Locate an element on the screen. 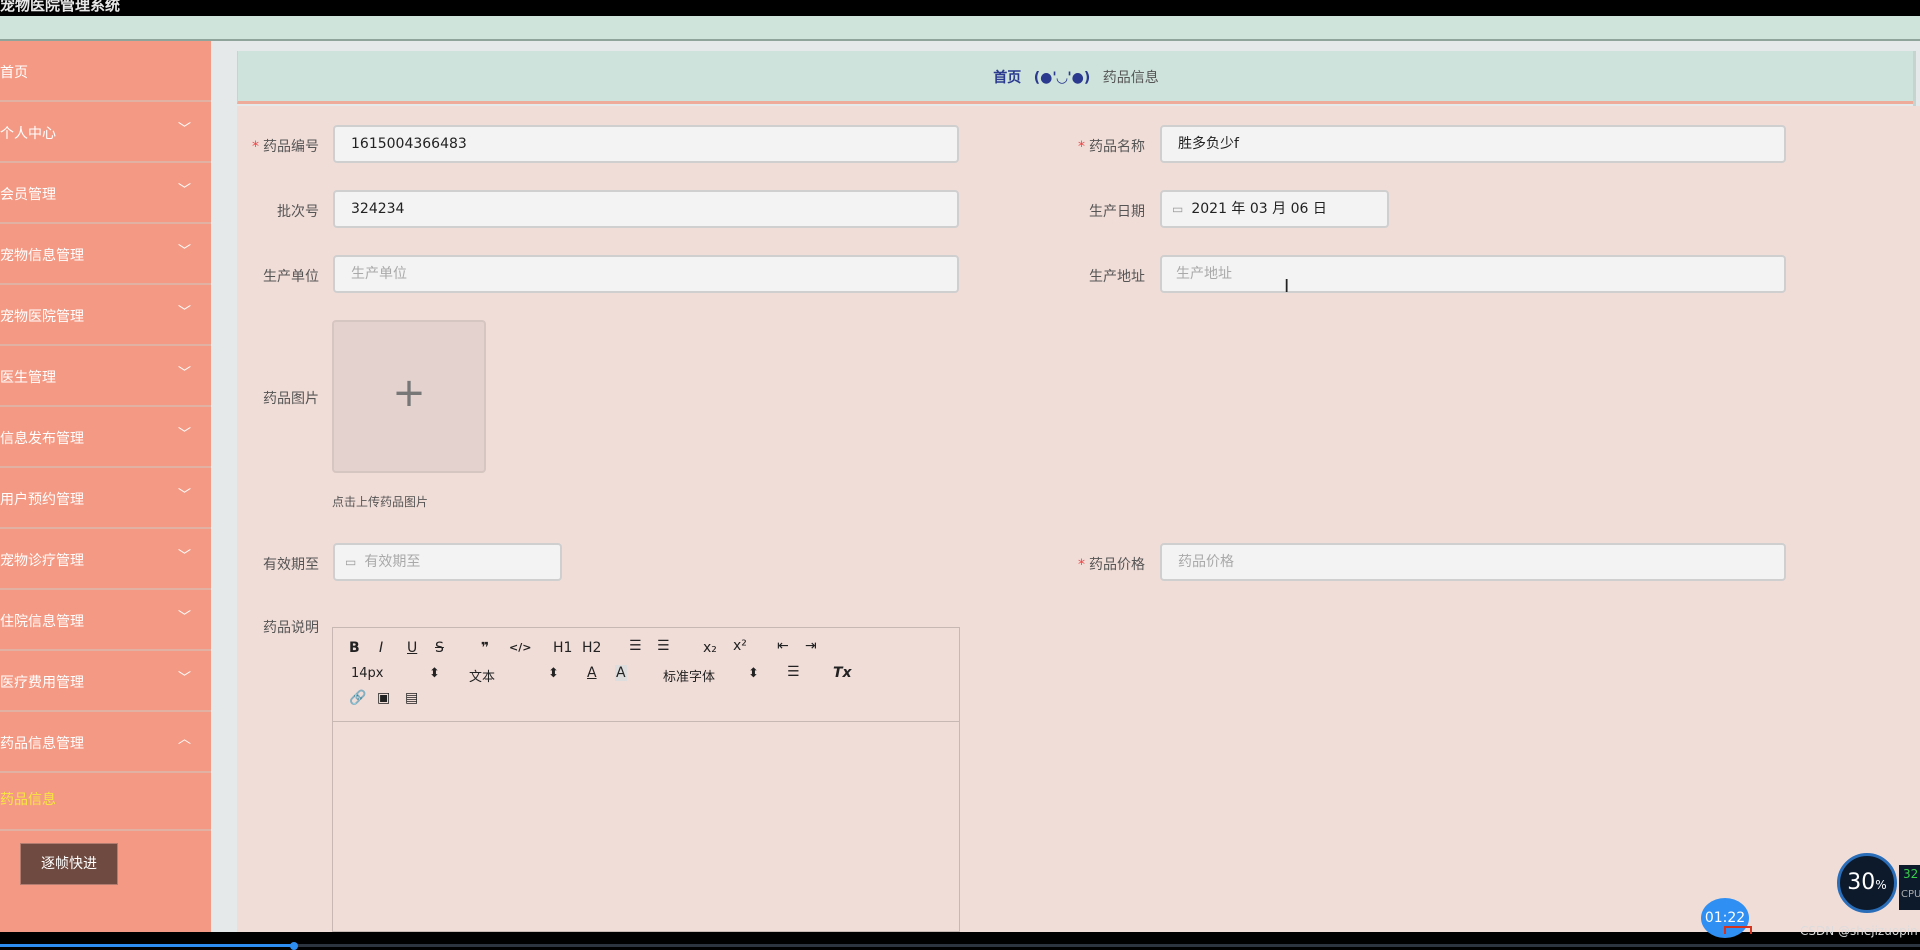 The width and height of the screenshot is (1920, 950). sidebar-item-info-publish: 信息发布管理 ﹀ is located at coordinates (105, 437).